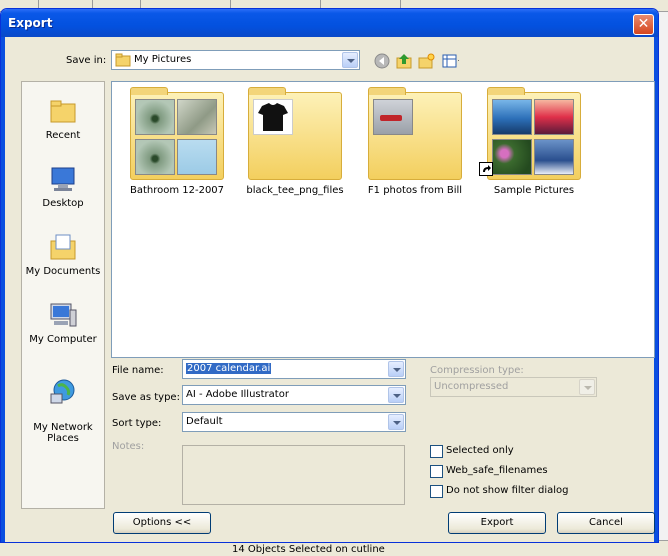 The height and width of the screenshot is (556, 668). Describe the element at coordinates (63, 247) in the screenshot. I see `my-documents-icon` at that location.